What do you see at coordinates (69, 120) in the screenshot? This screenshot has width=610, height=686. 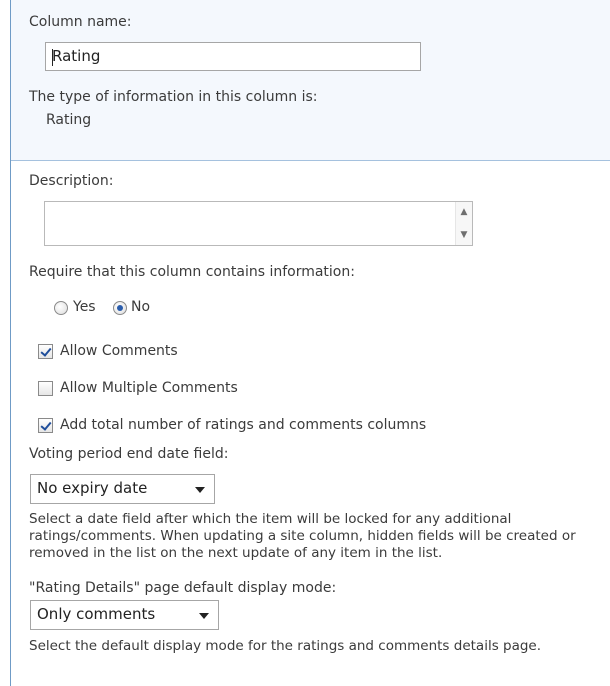 I see `type-info-value: Rating` at bounding box center [69, 120].